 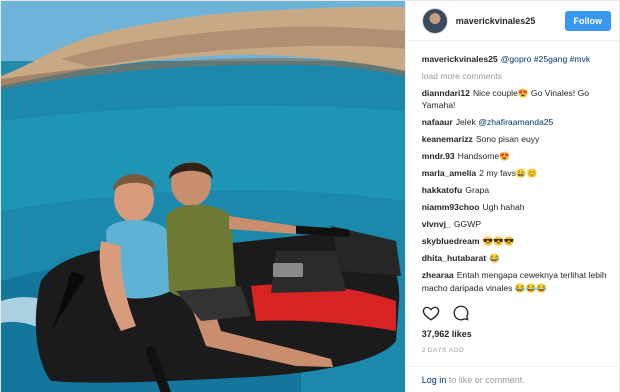 I want to click on footer-text: to like or comment., so click(x=485, y=380).